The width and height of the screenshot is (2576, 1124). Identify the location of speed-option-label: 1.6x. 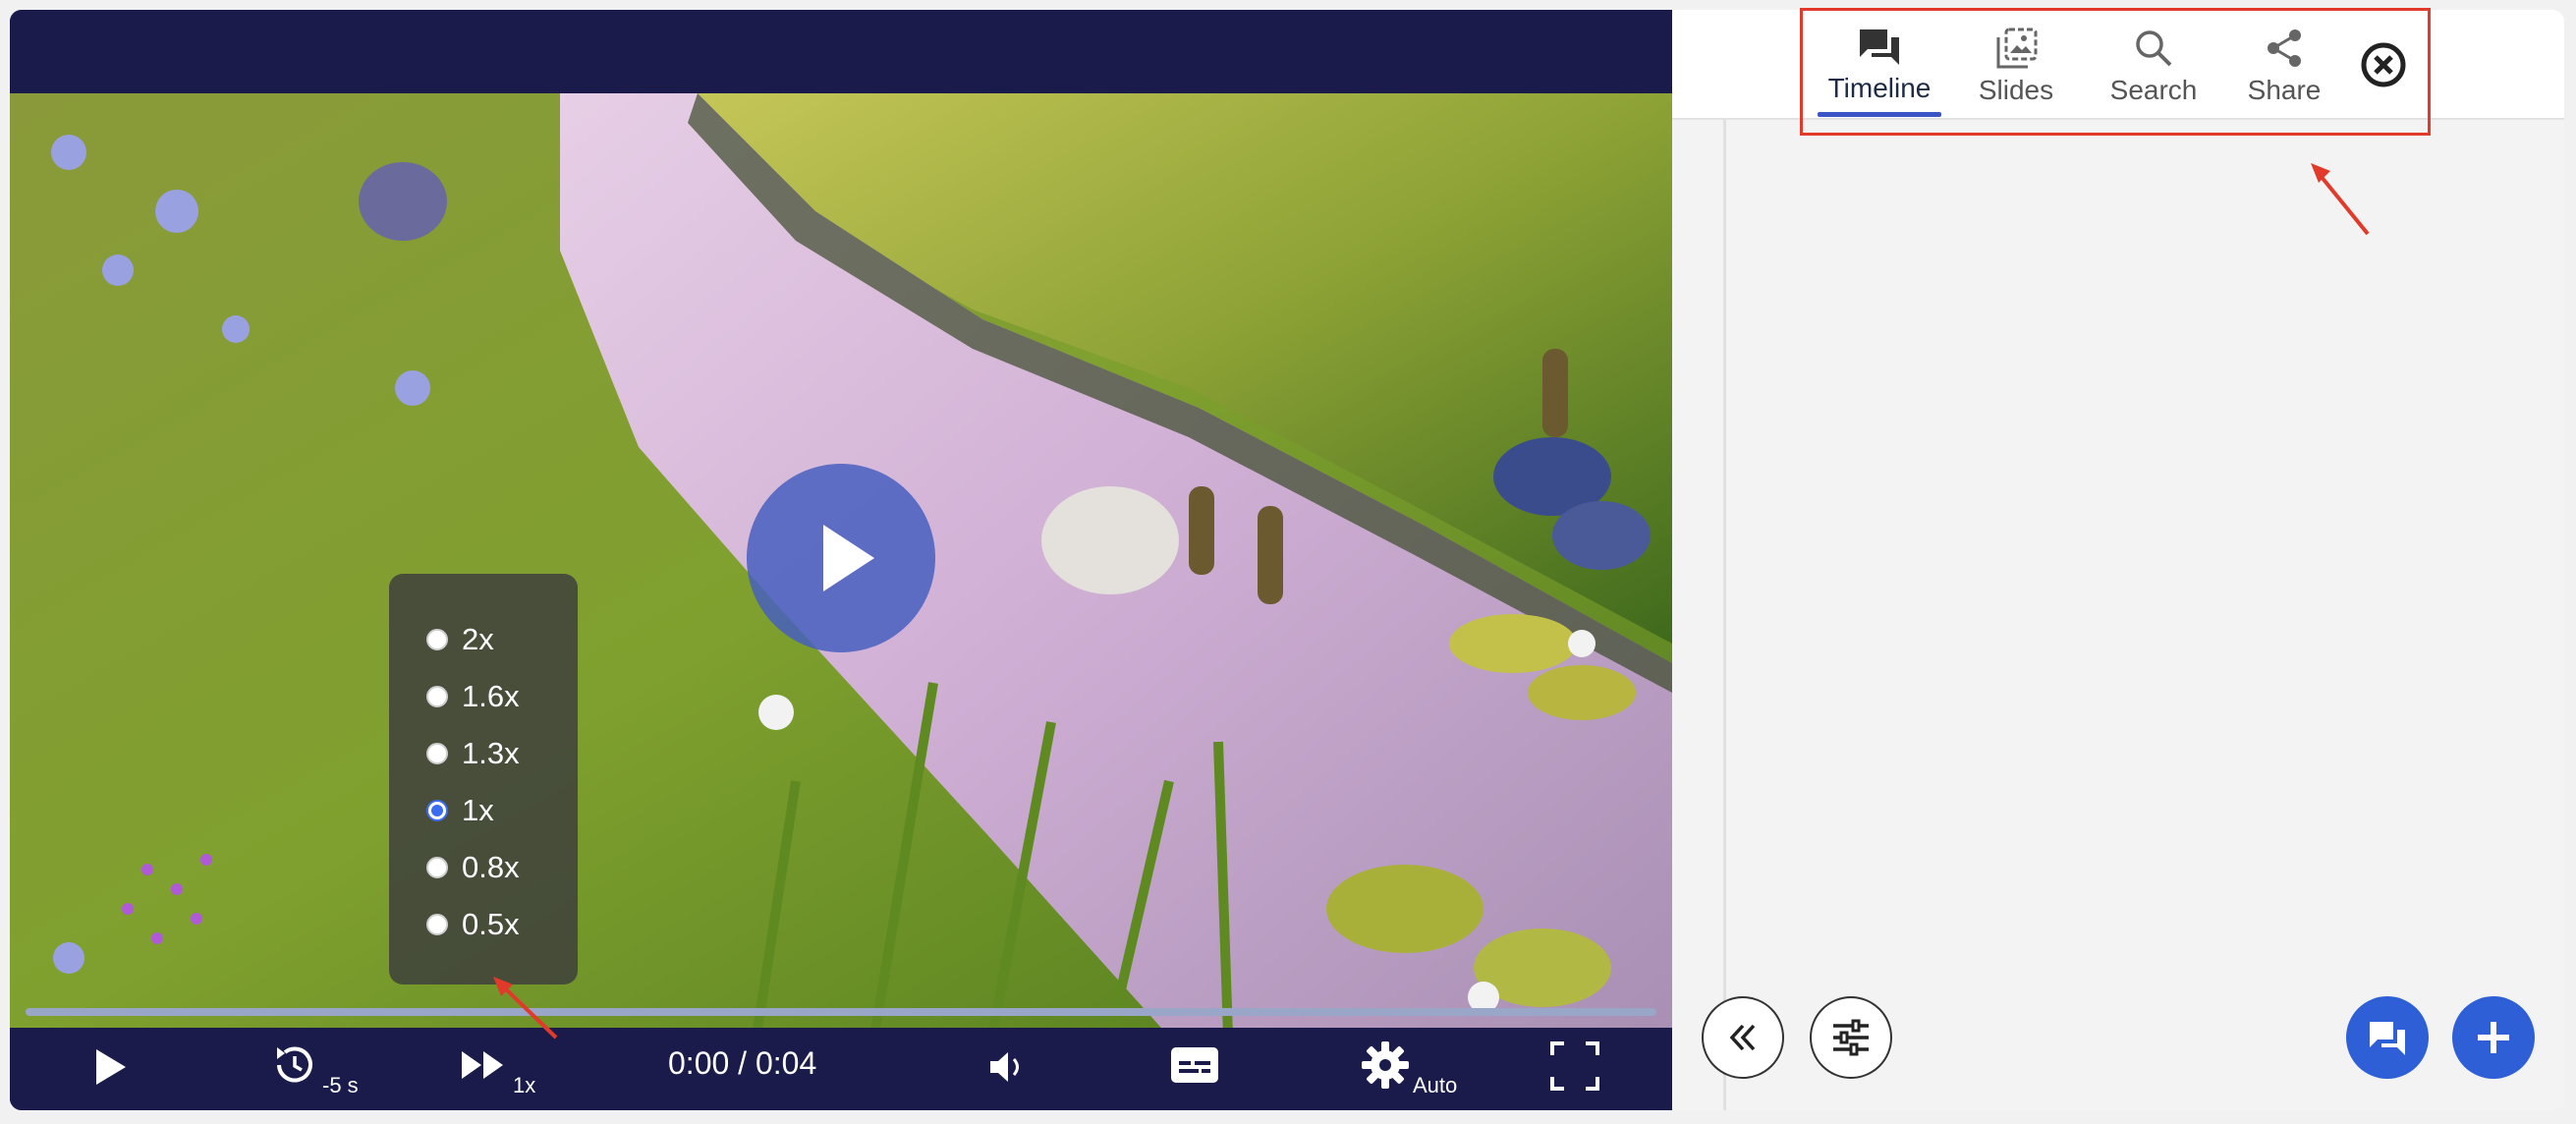
(491, 696).